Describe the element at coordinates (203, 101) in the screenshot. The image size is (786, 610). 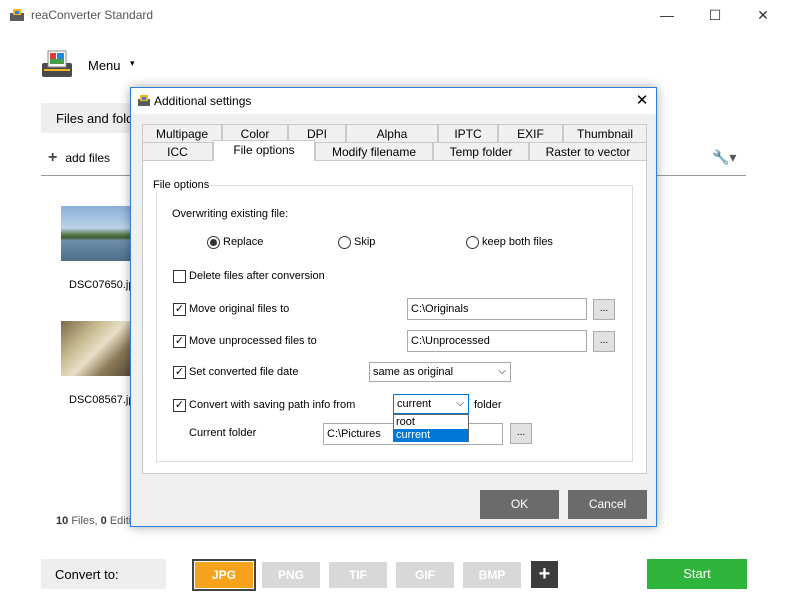
I see `dialog-title: Additional settings` at that location.